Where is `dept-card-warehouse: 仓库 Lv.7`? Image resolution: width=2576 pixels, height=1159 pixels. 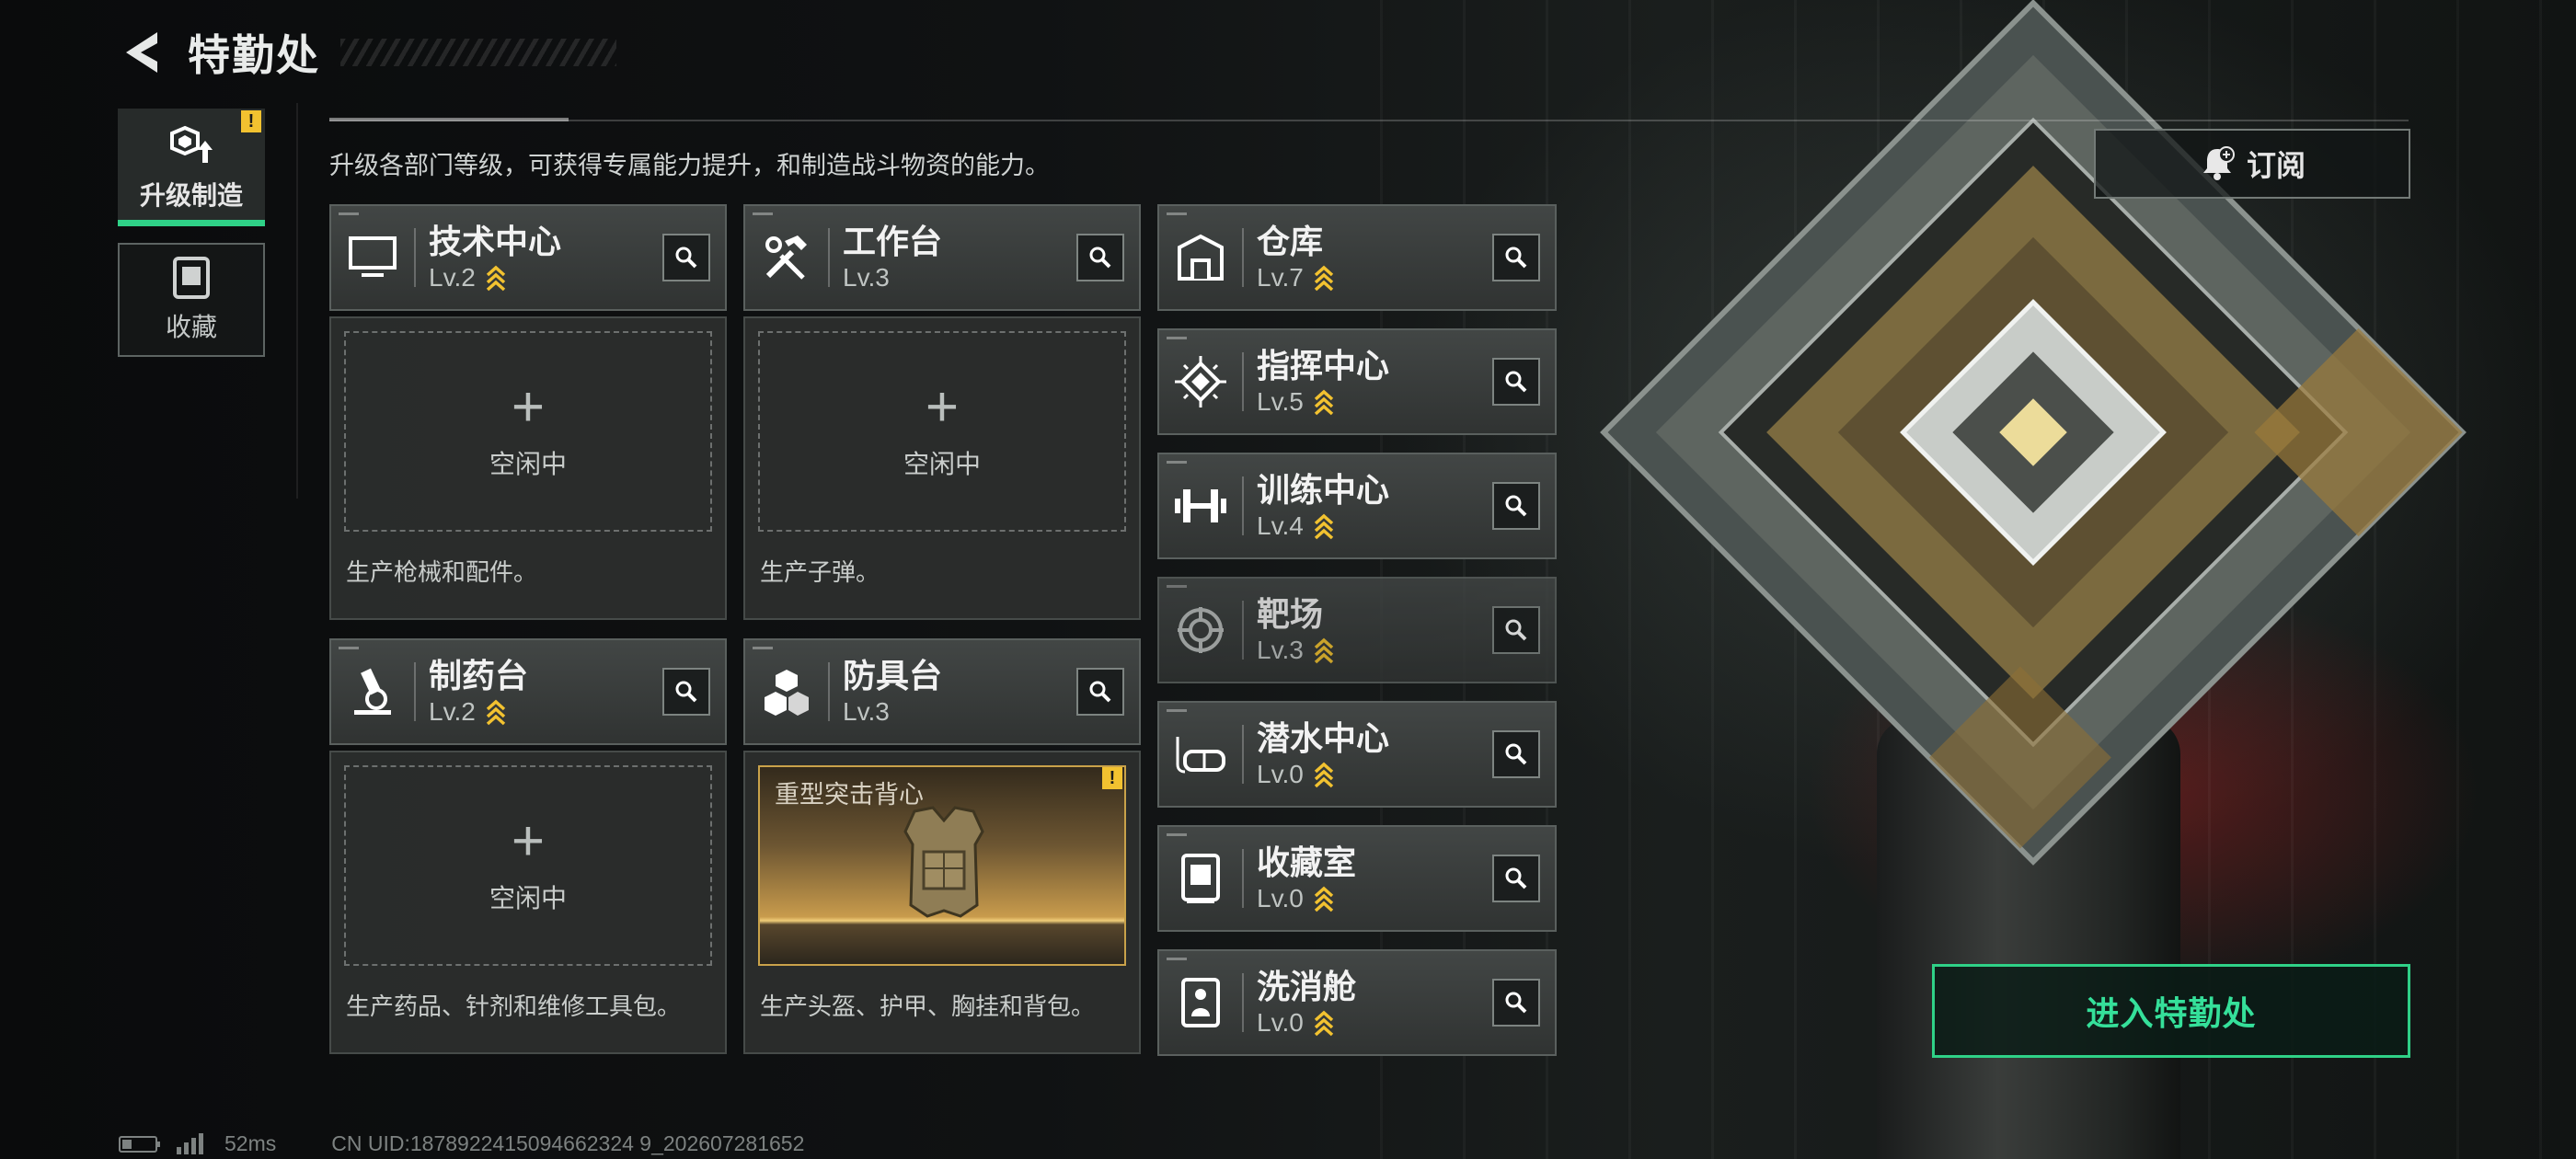 dept-card-warehouse: 仓库 Lv.7 is located at coordinates (1357, 257).